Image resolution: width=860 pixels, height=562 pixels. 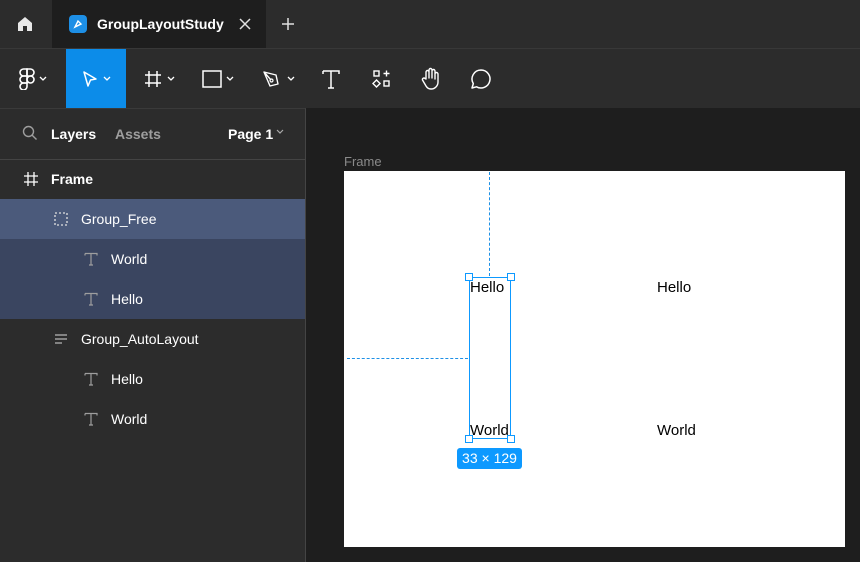 I want to click on toolbar, so click(x=430, y=78).